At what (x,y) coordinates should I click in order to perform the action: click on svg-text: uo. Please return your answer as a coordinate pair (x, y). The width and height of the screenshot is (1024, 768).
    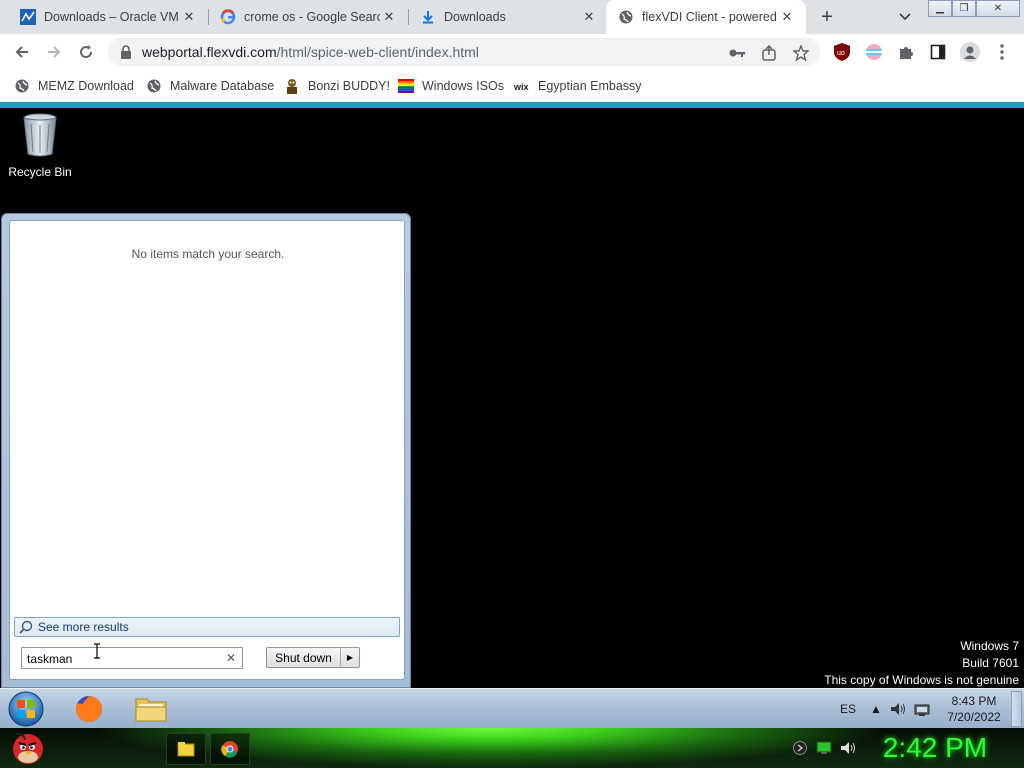
    Looking at the image, I should click on (841, 53).